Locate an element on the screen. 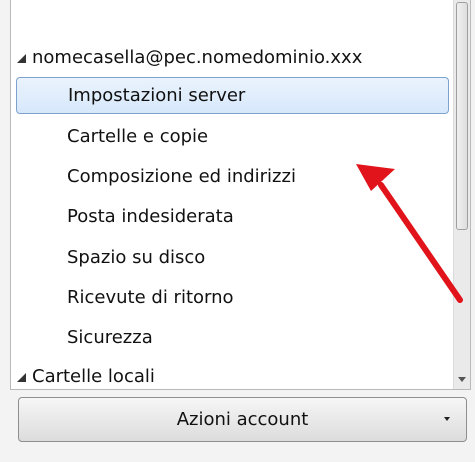 This screenshot has height=462, width=475. tree-item-sicurezza: Sicurezza is located at coordinates (232, 337).